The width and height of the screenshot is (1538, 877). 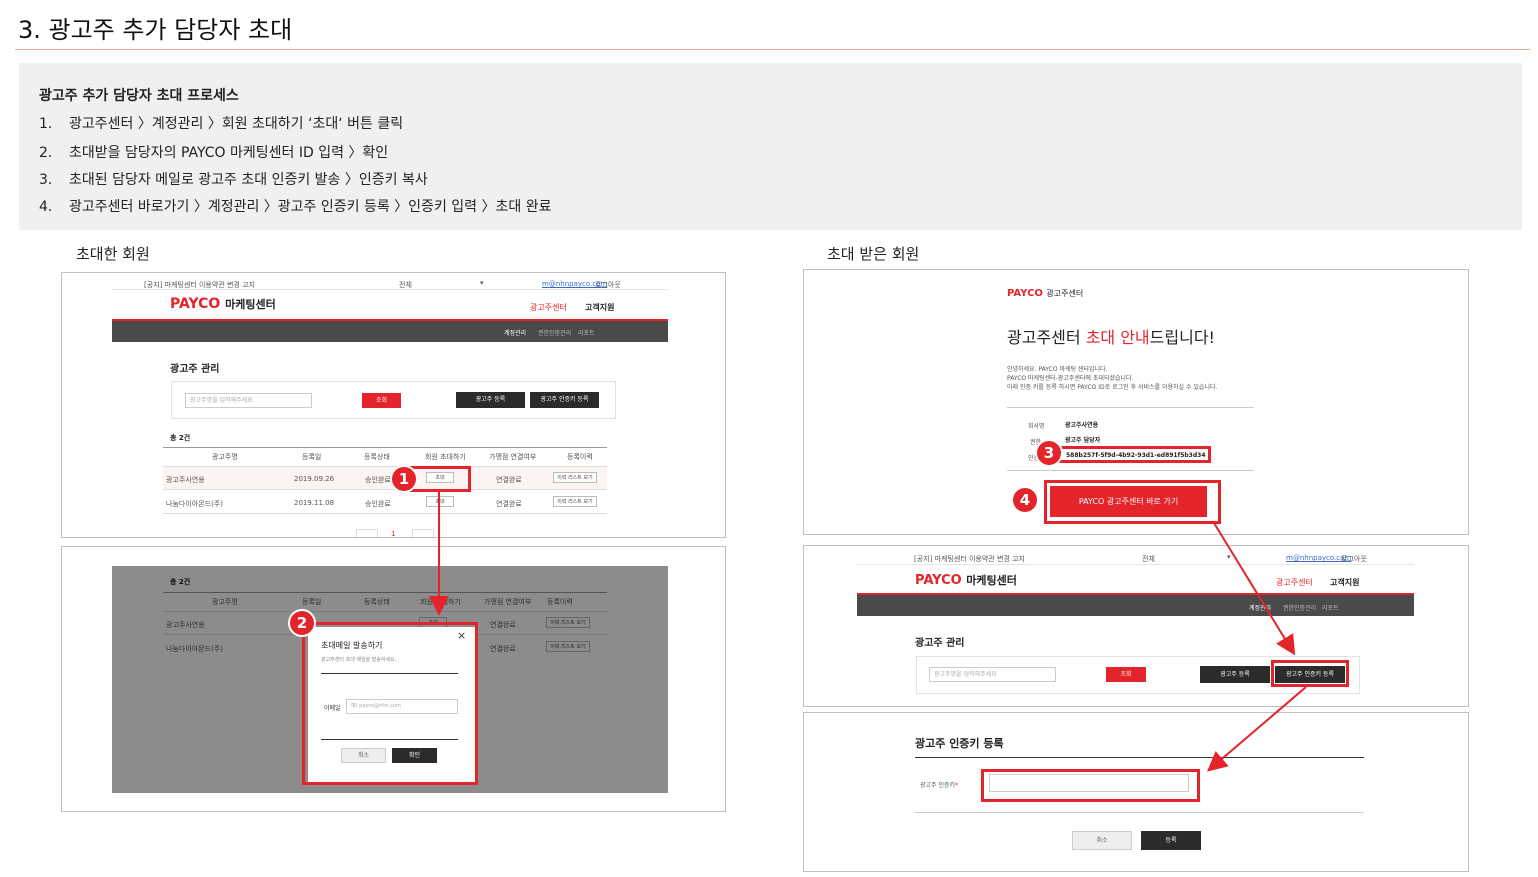 What do you see at coordinates (302, 623) in the screenshot?
I see `step-badge-2: 2` at bounding box center [302, 623].